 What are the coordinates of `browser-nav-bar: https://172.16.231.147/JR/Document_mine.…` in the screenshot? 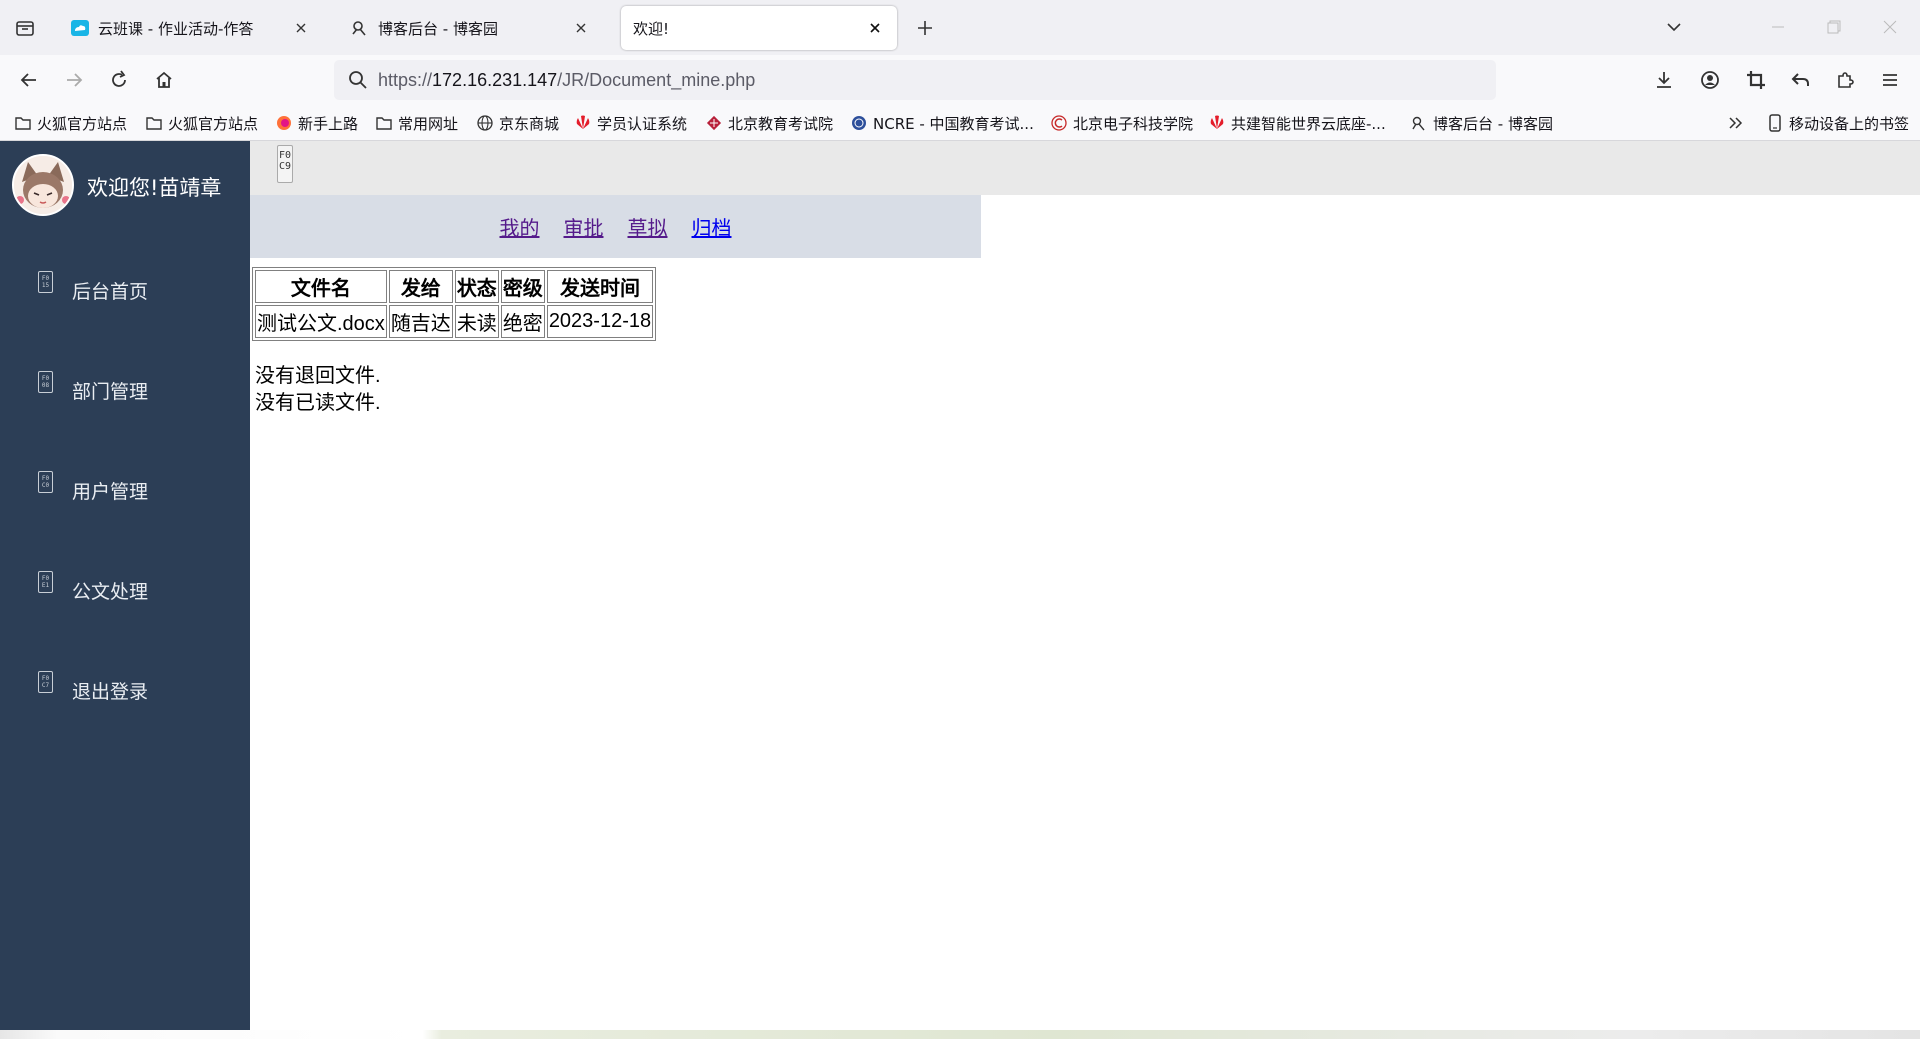 It's located at (960, 80).